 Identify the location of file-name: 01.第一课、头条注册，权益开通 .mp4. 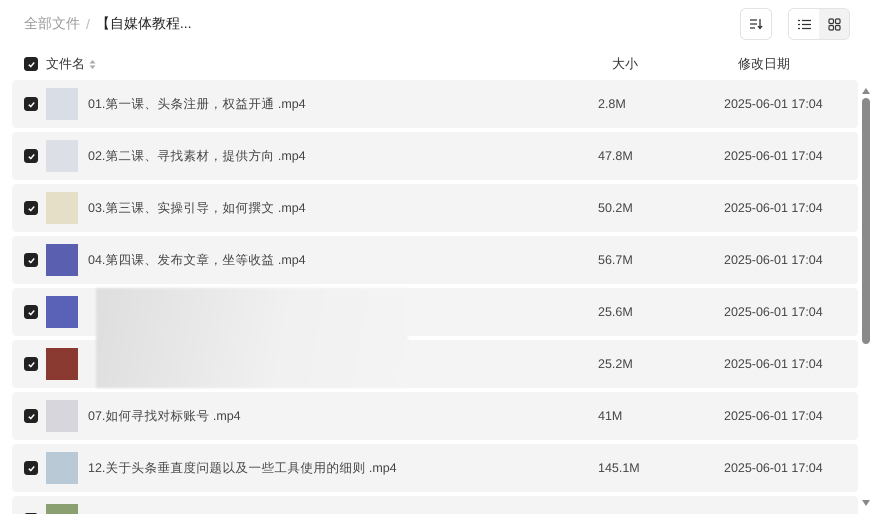
(197, 103).